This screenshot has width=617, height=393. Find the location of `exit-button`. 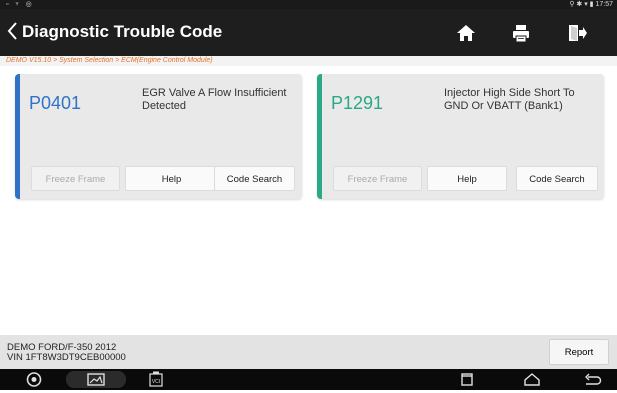

exit-button is located at coordinates (577, 33).